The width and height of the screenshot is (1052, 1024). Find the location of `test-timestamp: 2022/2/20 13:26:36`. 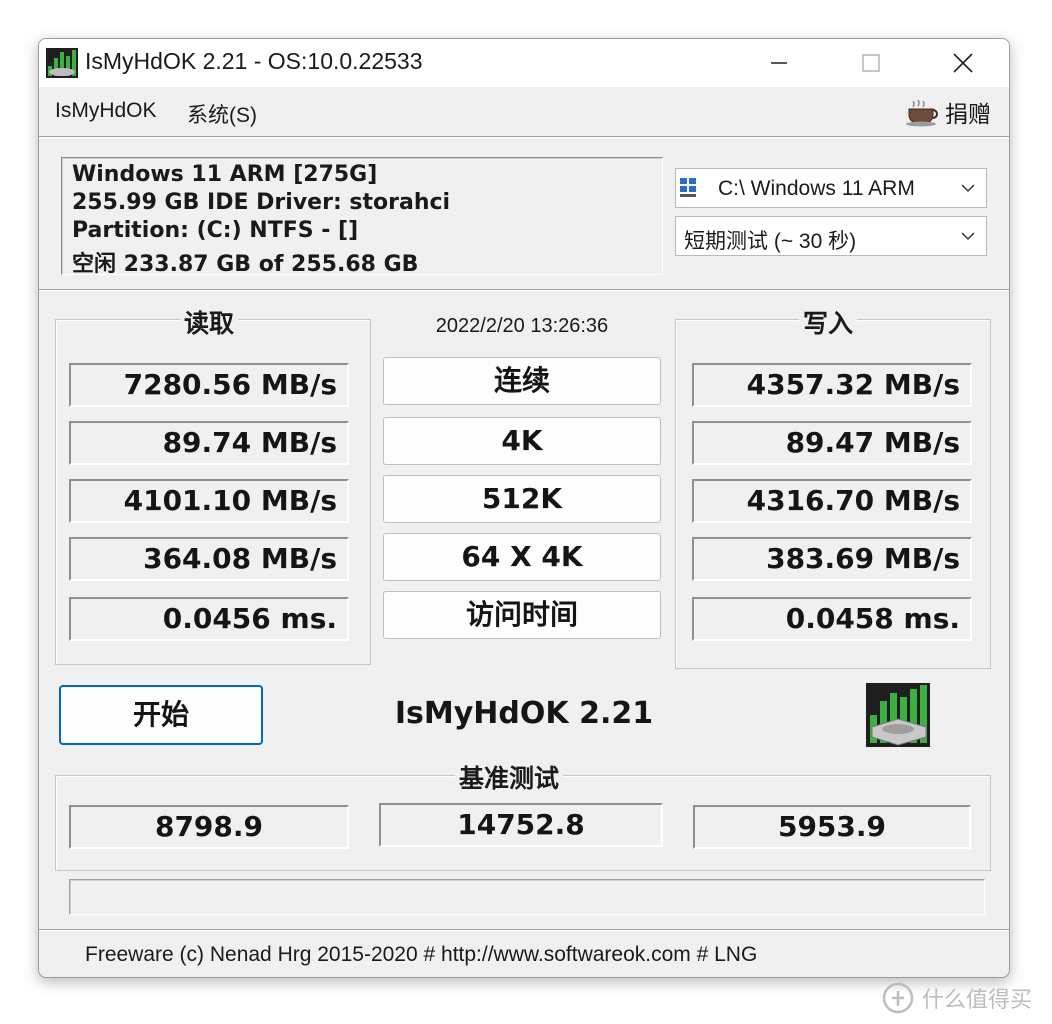

test-timestamp: 2022/2/20 13:26:36 is located at coordinates (522, 326).